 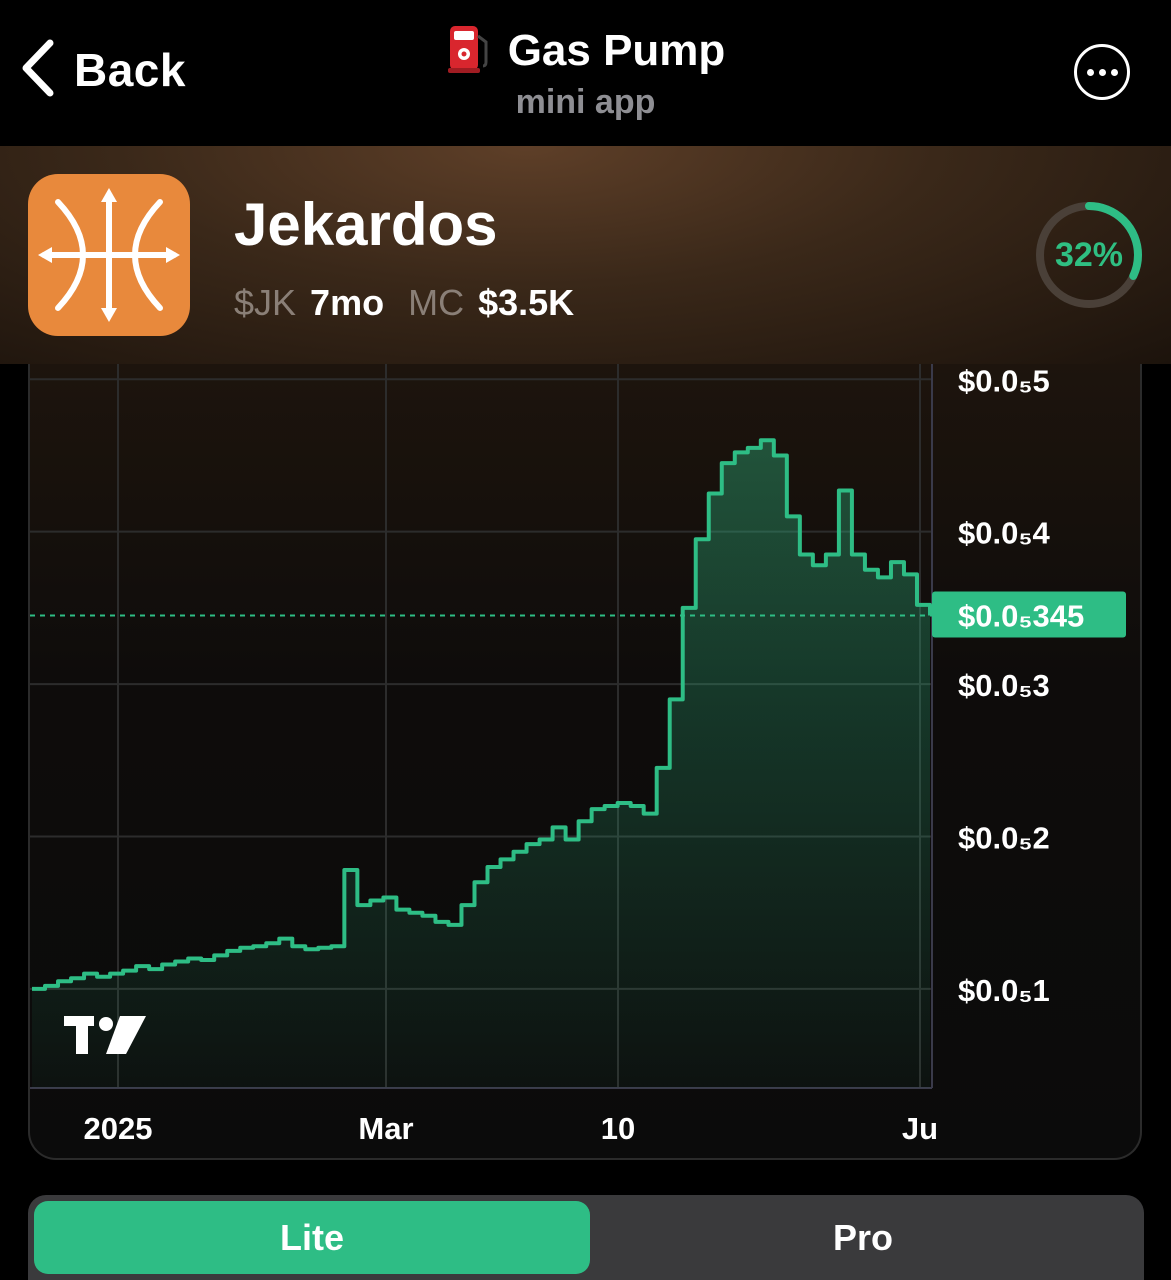 What do you see at coordinates (616, 50) in the screenshot?
I see `app-title: Gas Pump` at bounding box center [616, 50].